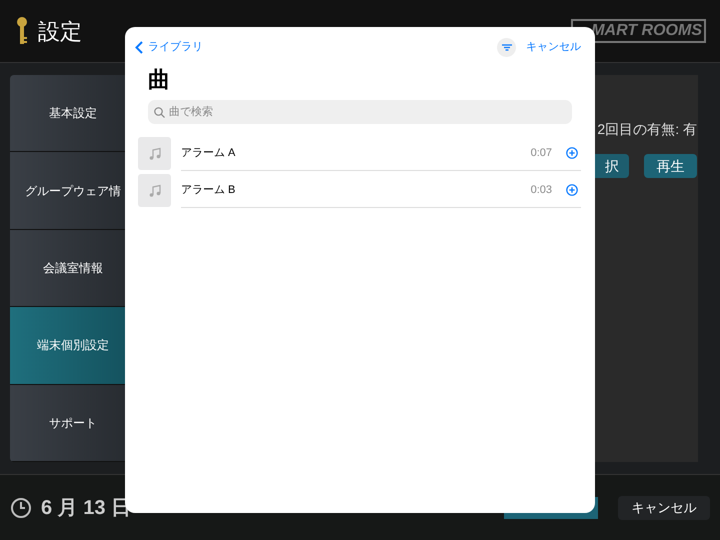 Image resolution: width=720 pixels, height=540 pixels. What do you see at coordinates (159, 80) in the screenshot?
I see `sheet-title: 曲` at bounding box center [159, 80].